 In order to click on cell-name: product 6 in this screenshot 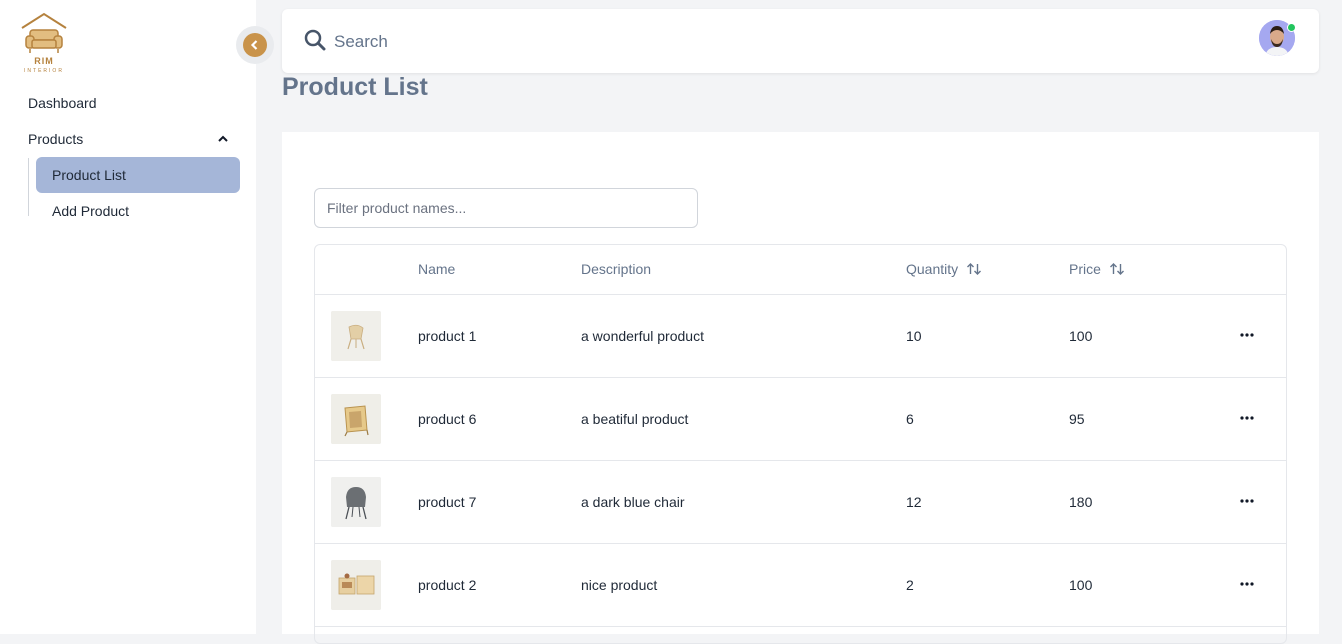, I will do `click(447, 419)`.